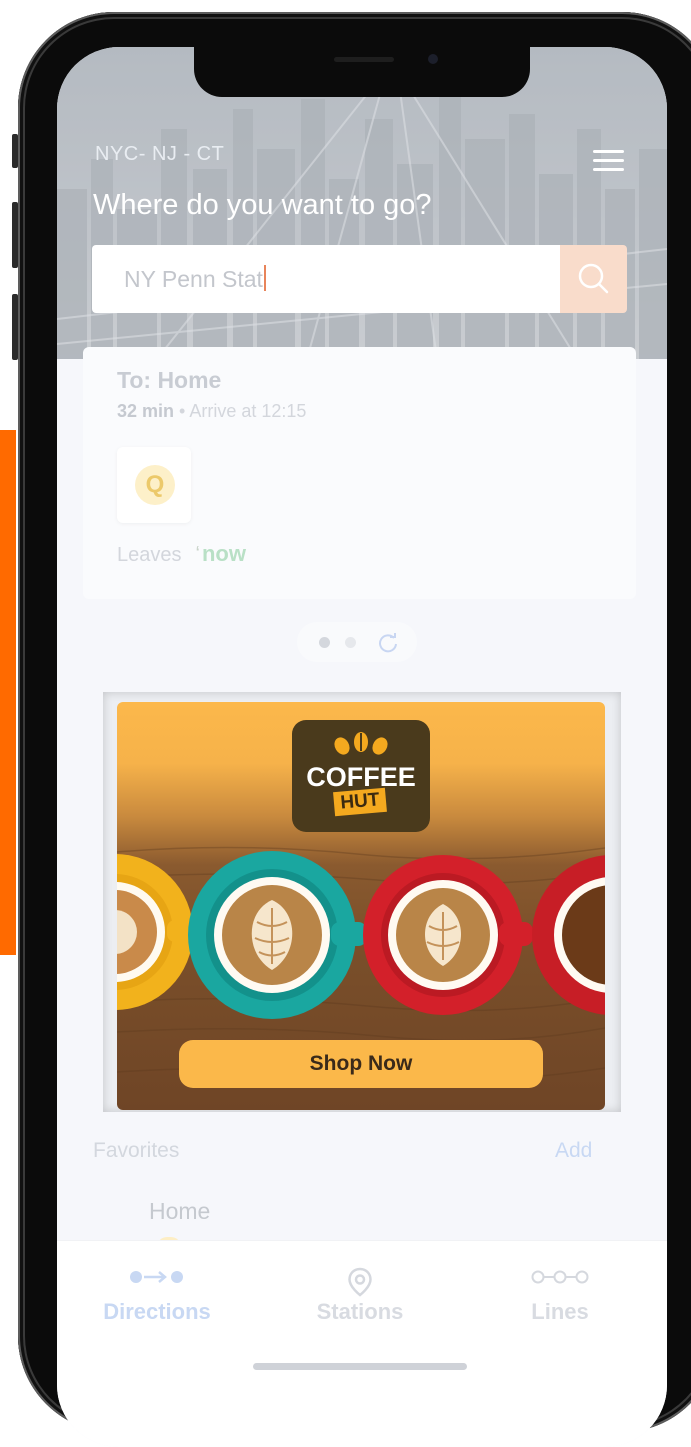  Describe the element at coordinates (157, 1296) in the screenshot. I see `tab-directions: Directions` at that location.